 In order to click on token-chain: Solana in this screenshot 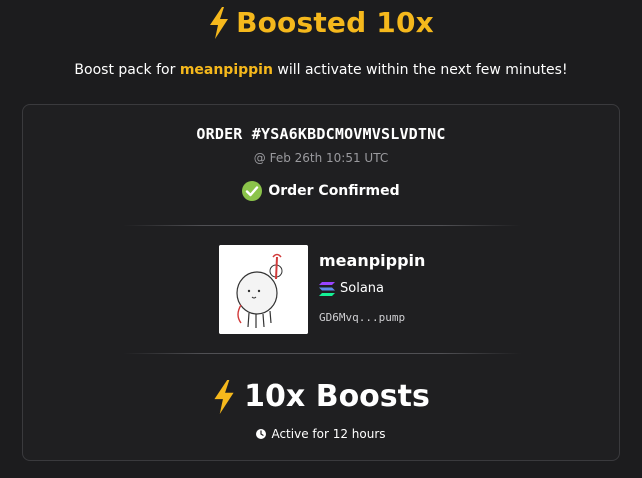, I will do `click(351, 288)`.